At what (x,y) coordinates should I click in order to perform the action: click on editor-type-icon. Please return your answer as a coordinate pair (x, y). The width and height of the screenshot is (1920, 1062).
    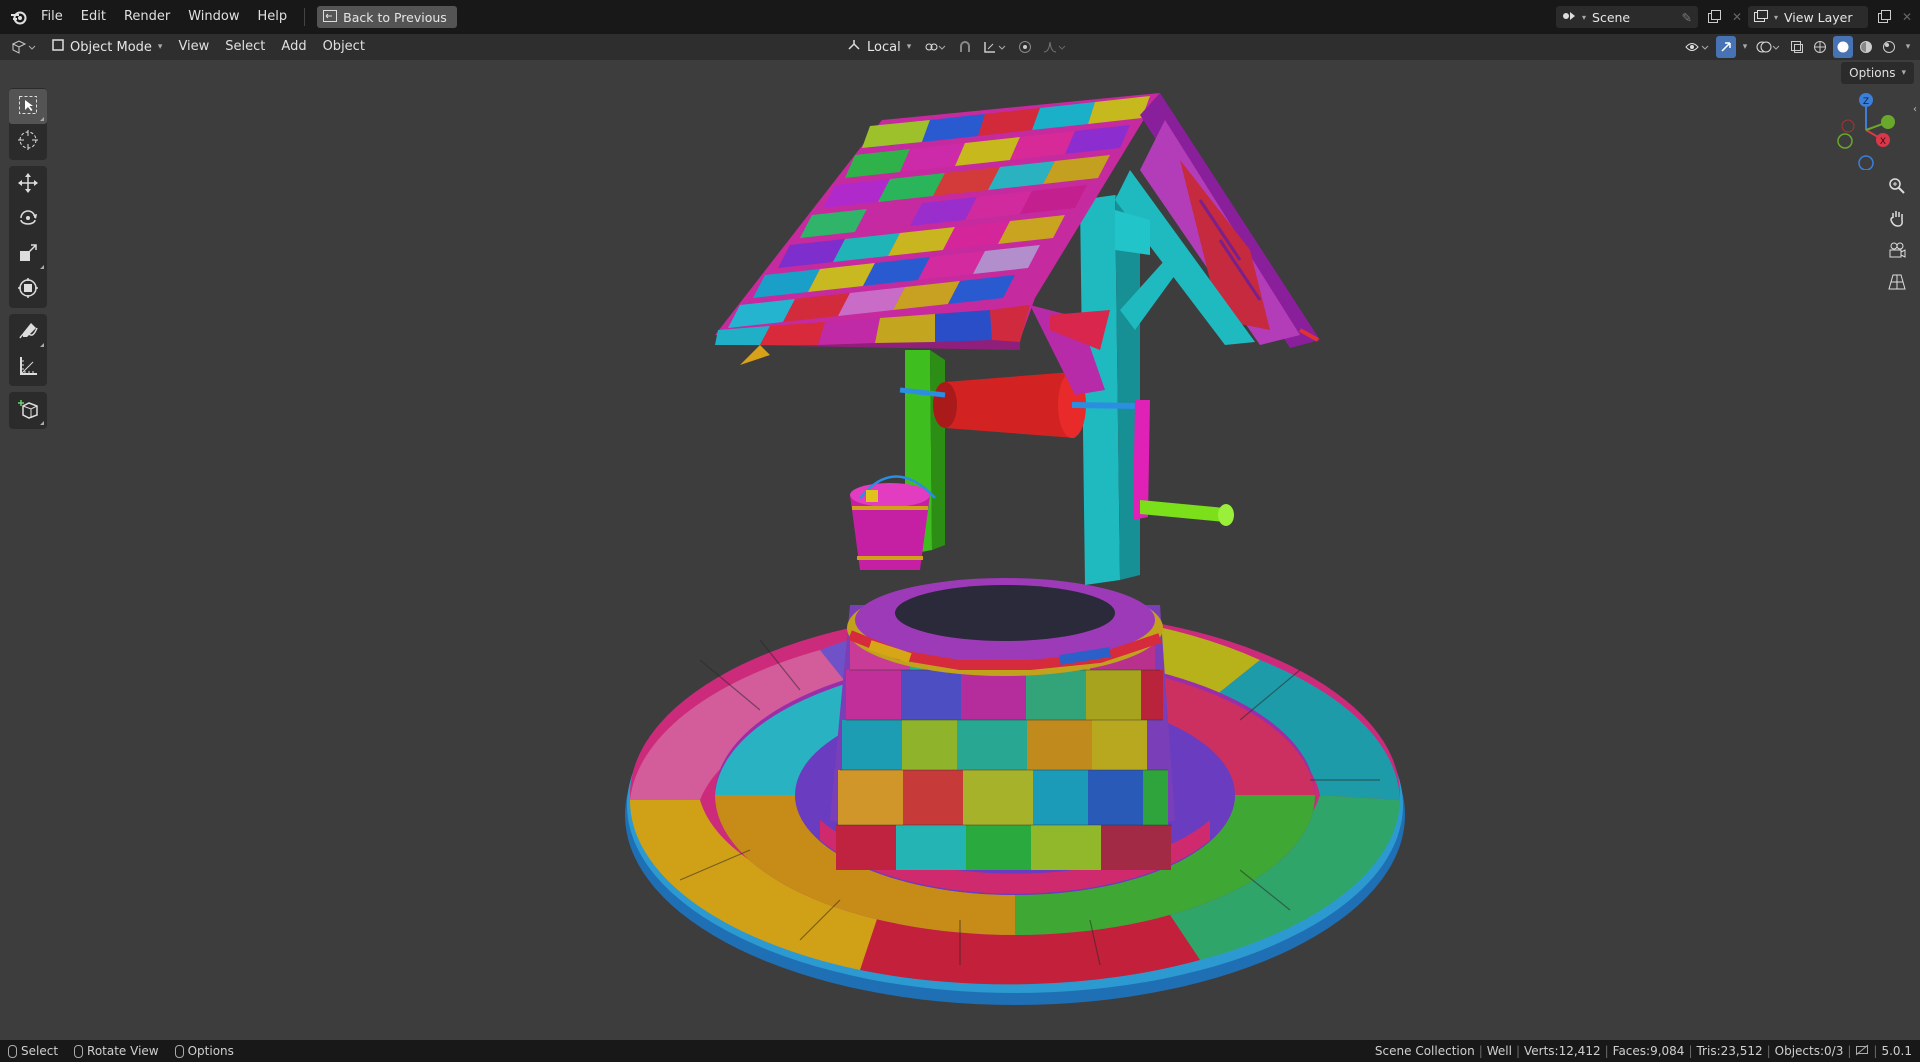
    Looking at the image, I should click on (24, 47).